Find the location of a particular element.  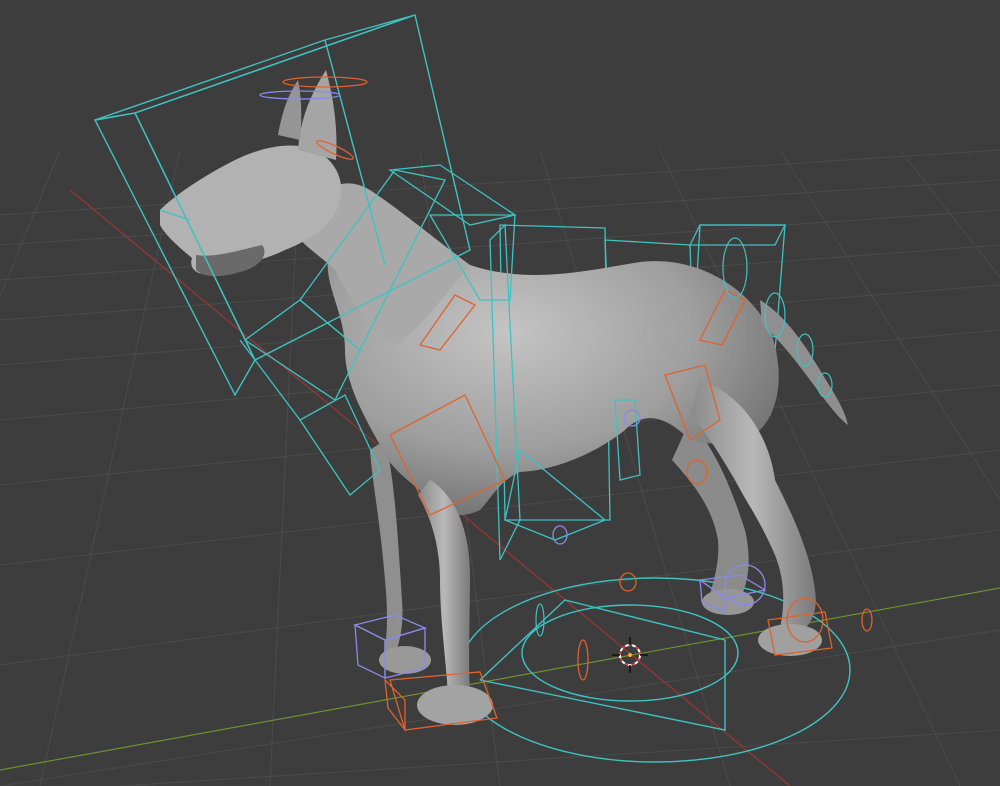

paw-hind-far is located at coordinates (728, 602).